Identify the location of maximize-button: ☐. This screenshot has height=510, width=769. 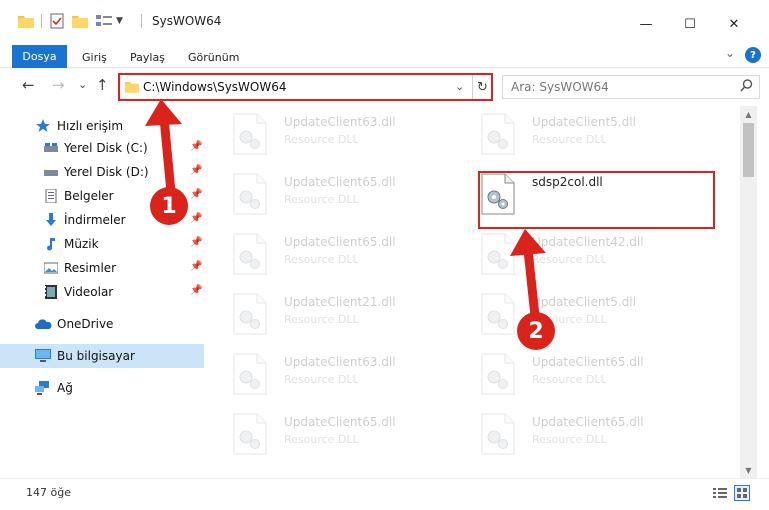
(690, 24).